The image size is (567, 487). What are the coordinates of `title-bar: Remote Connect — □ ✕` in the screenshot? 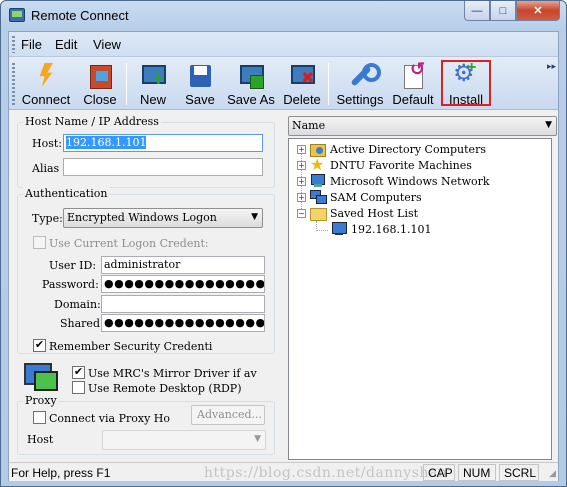 It's located at (283, 16).